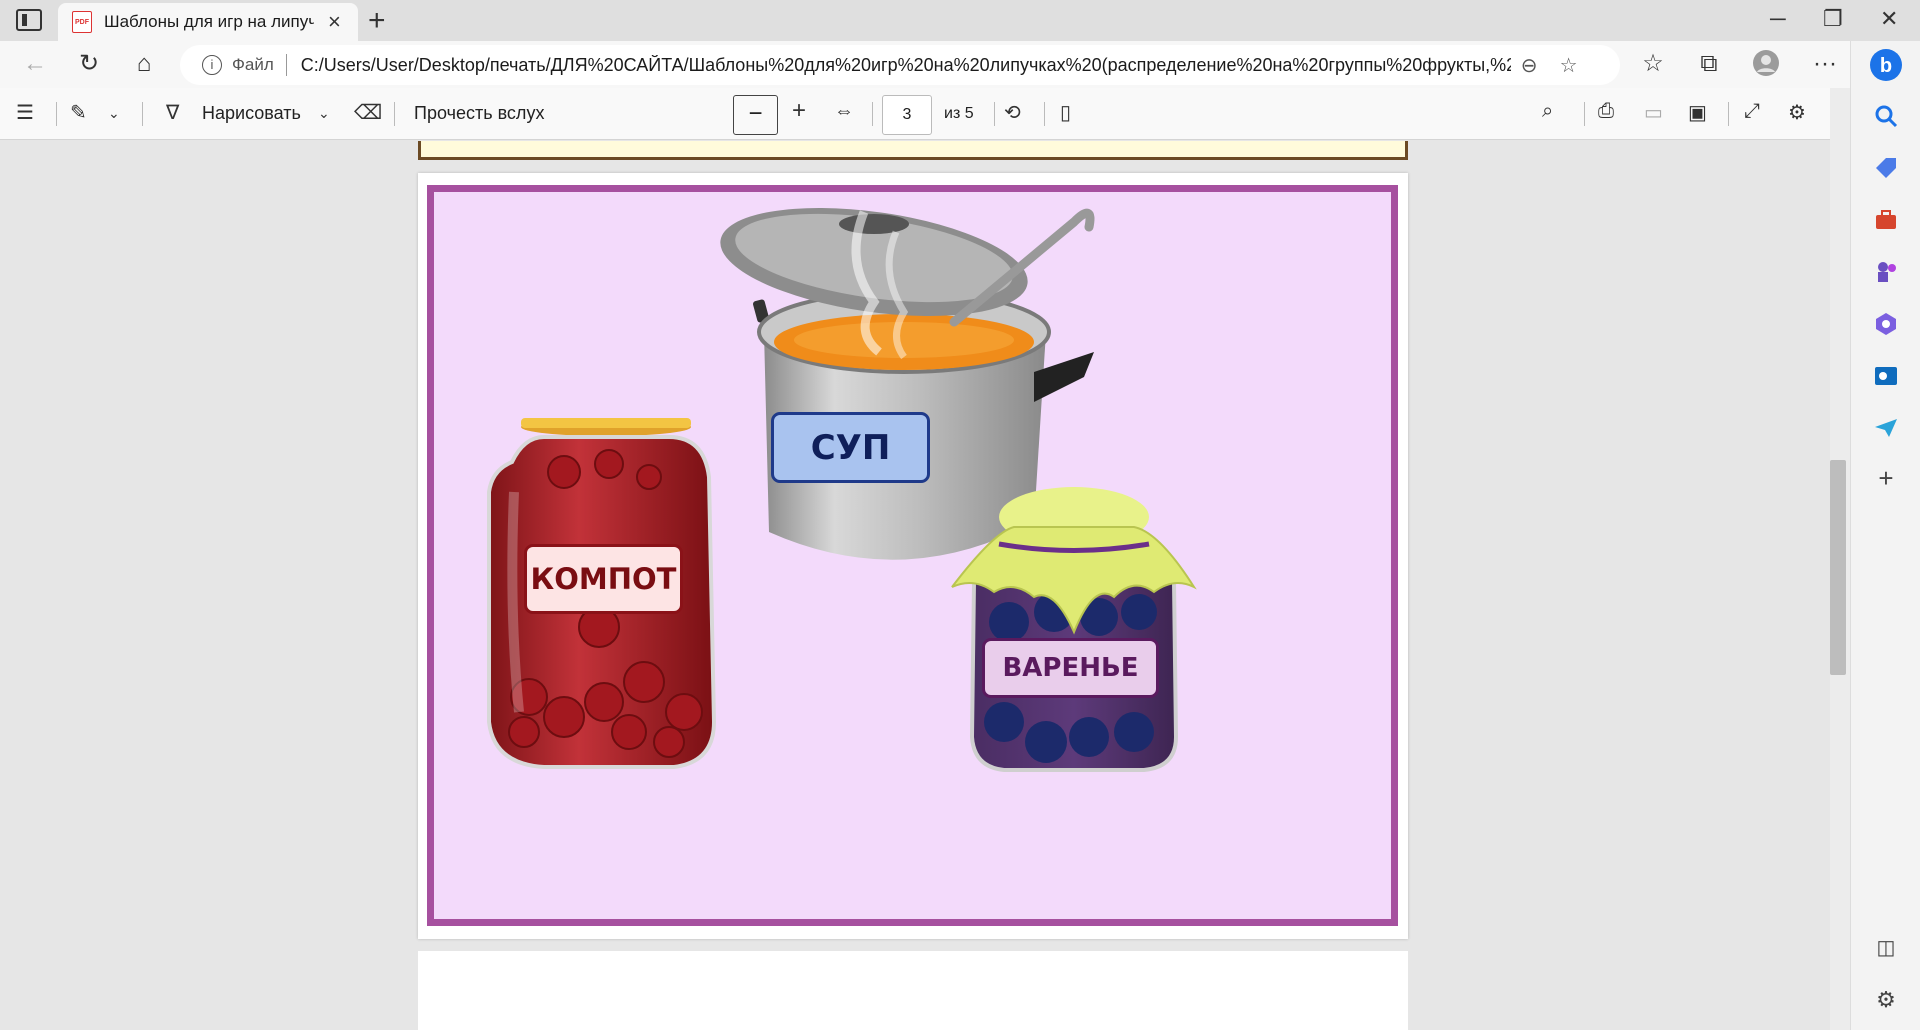  I want to click on pdf-icon: PDF, so click(82, 22).